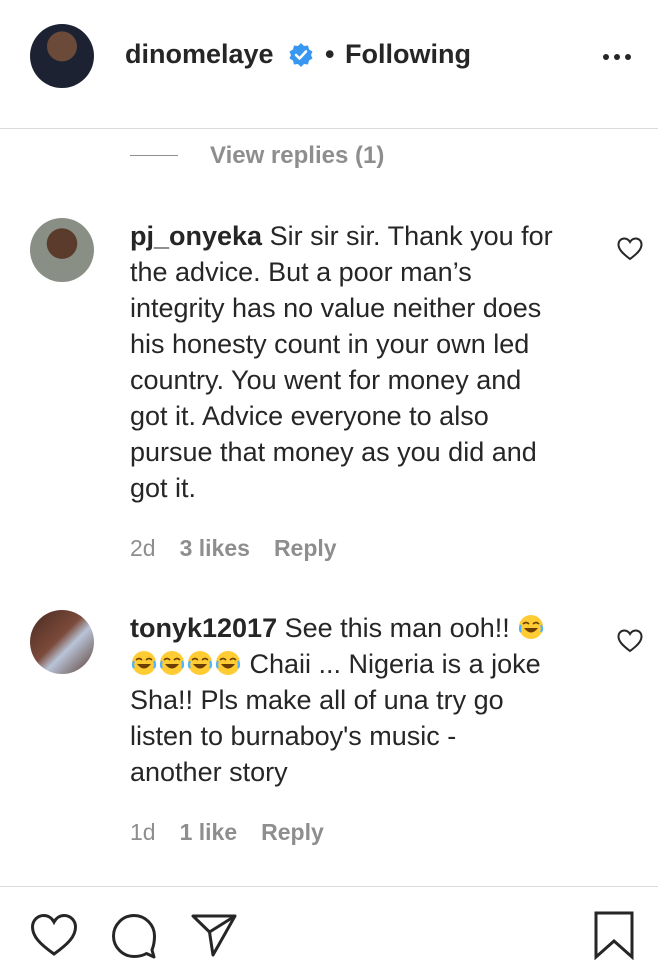 The width and height of the screenshot is (658, 970). What do you see at coordinates (336, 308) in the screenshot?
I see `comment-line: integrity has no value neither does` at bounding box center [336, 308].